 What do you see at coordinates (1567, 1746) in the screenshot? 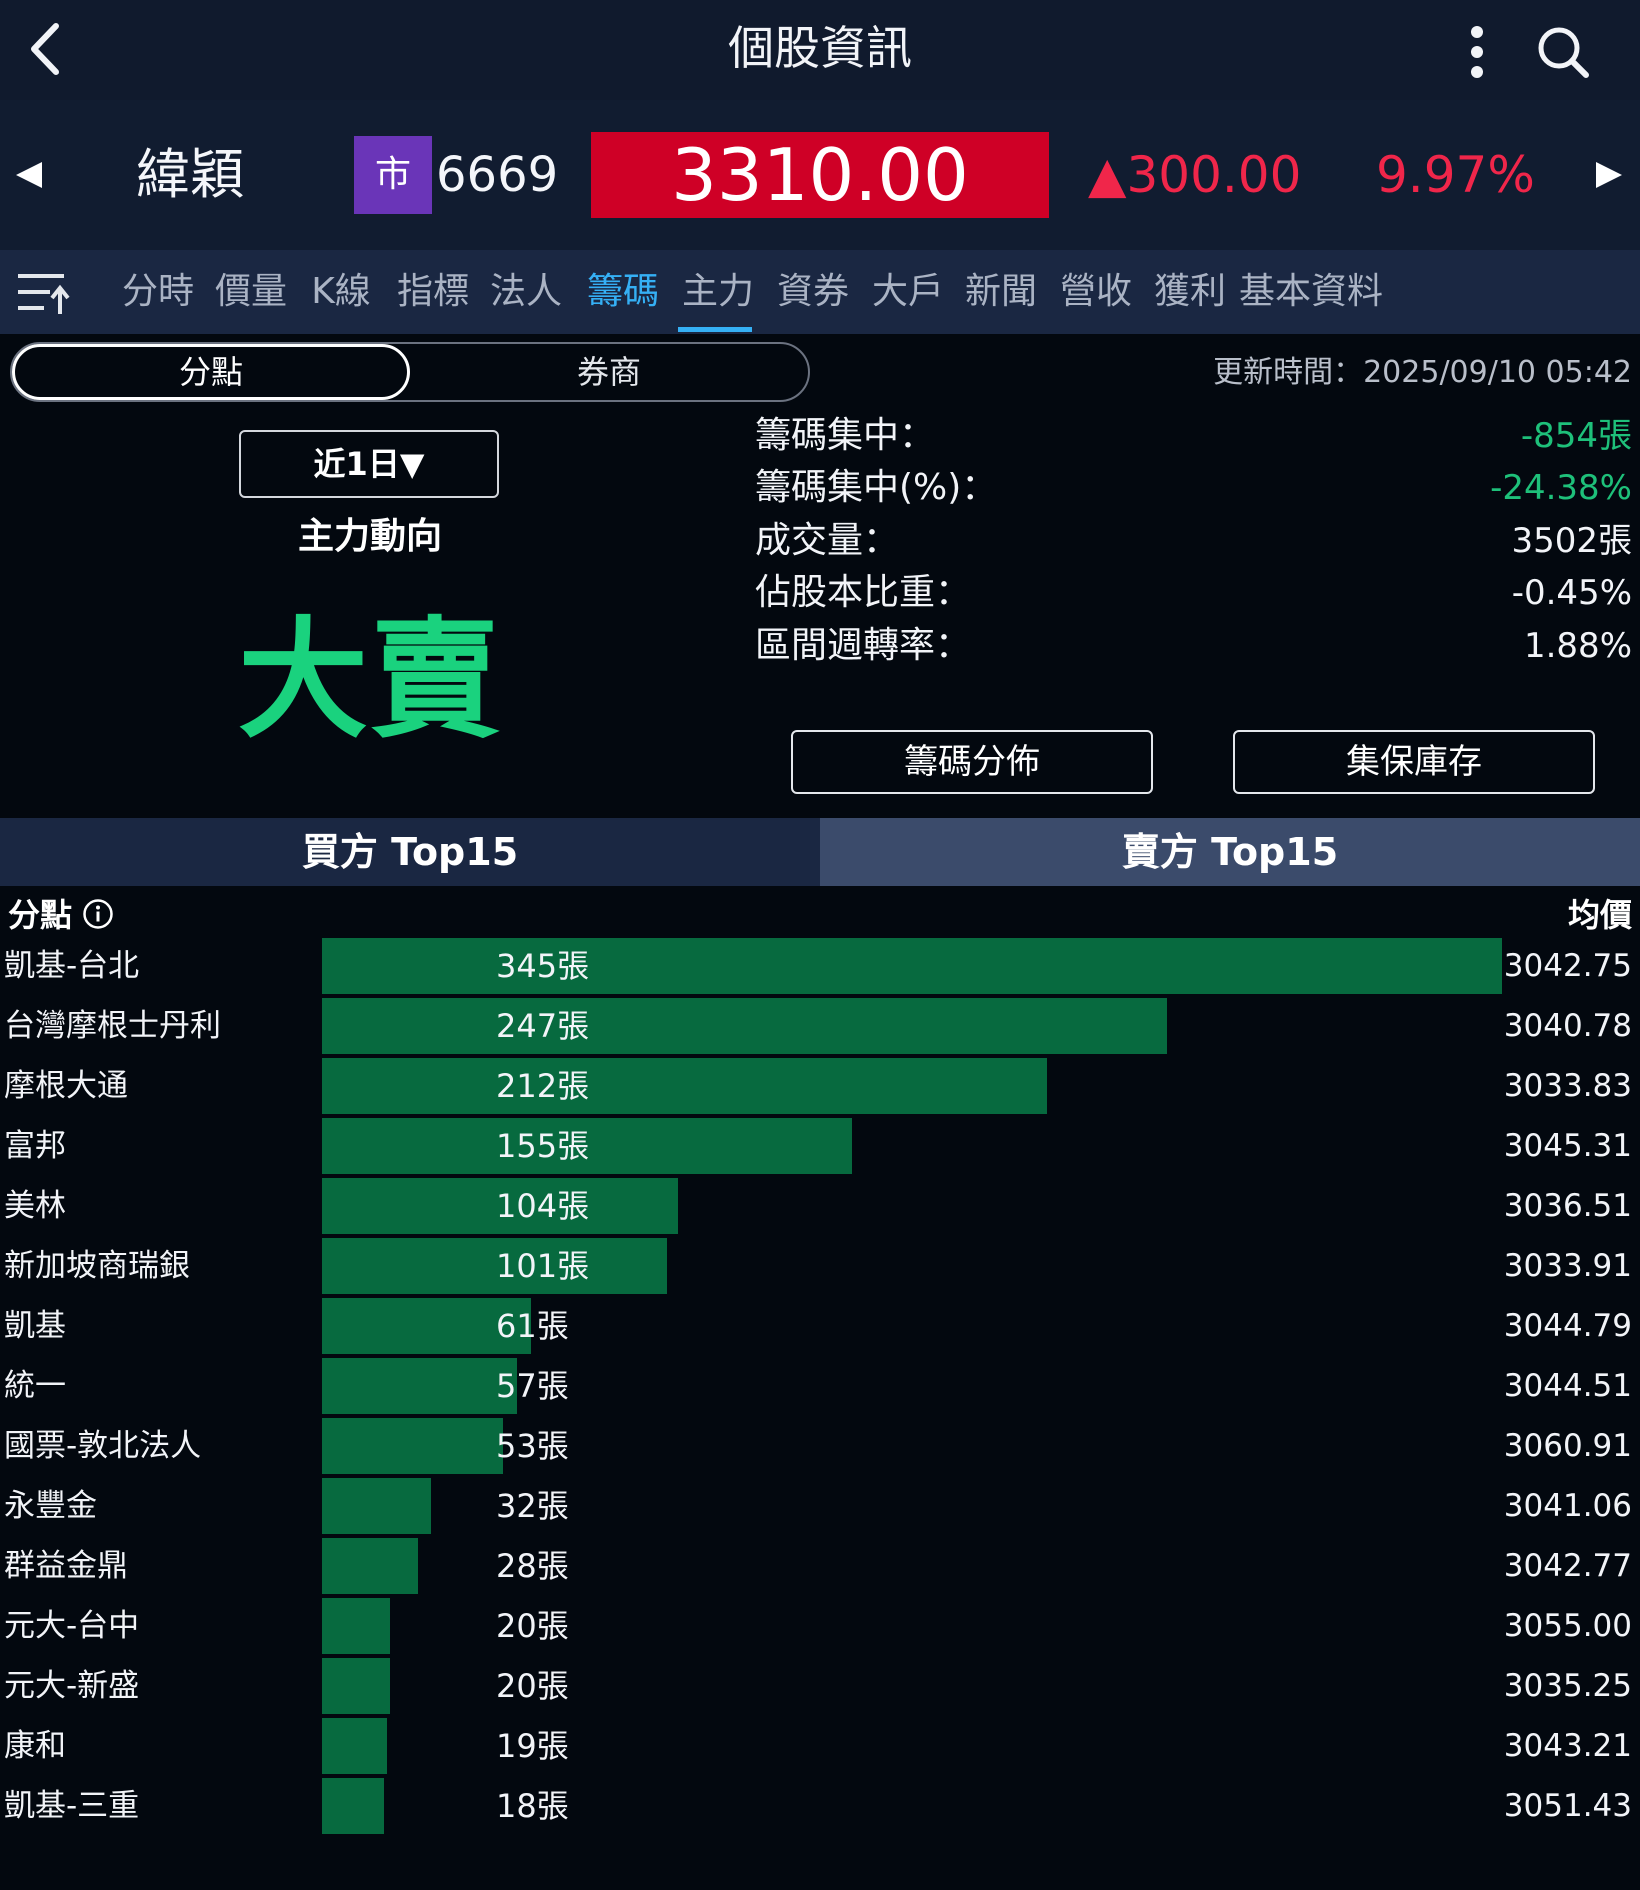
I see `avg-price: 3043.21` at bounding box center [1567, 1746].